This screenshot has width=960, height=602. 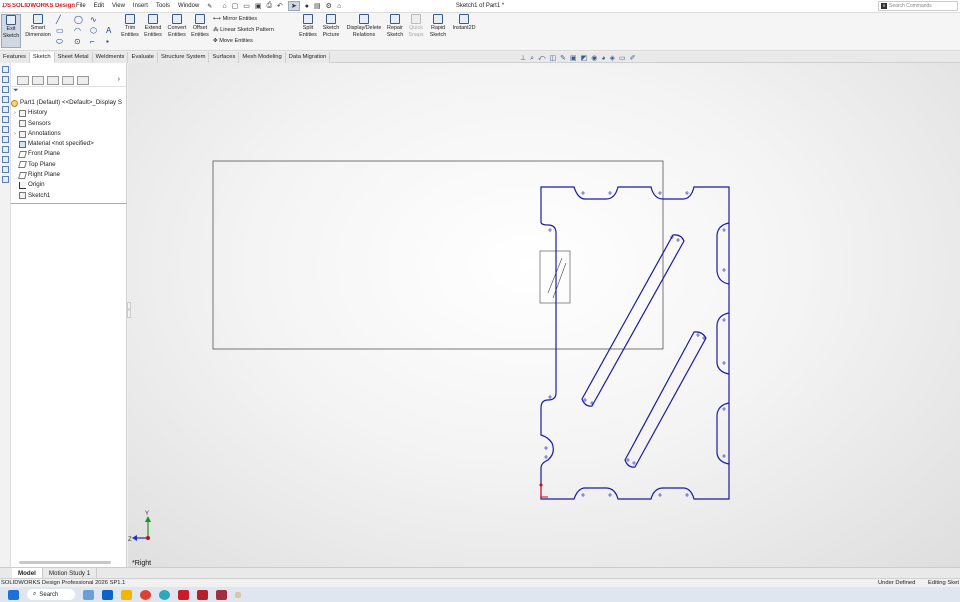 I want to click on smart-dimension-button: Smart Dimension, so click(x=38, y=26).